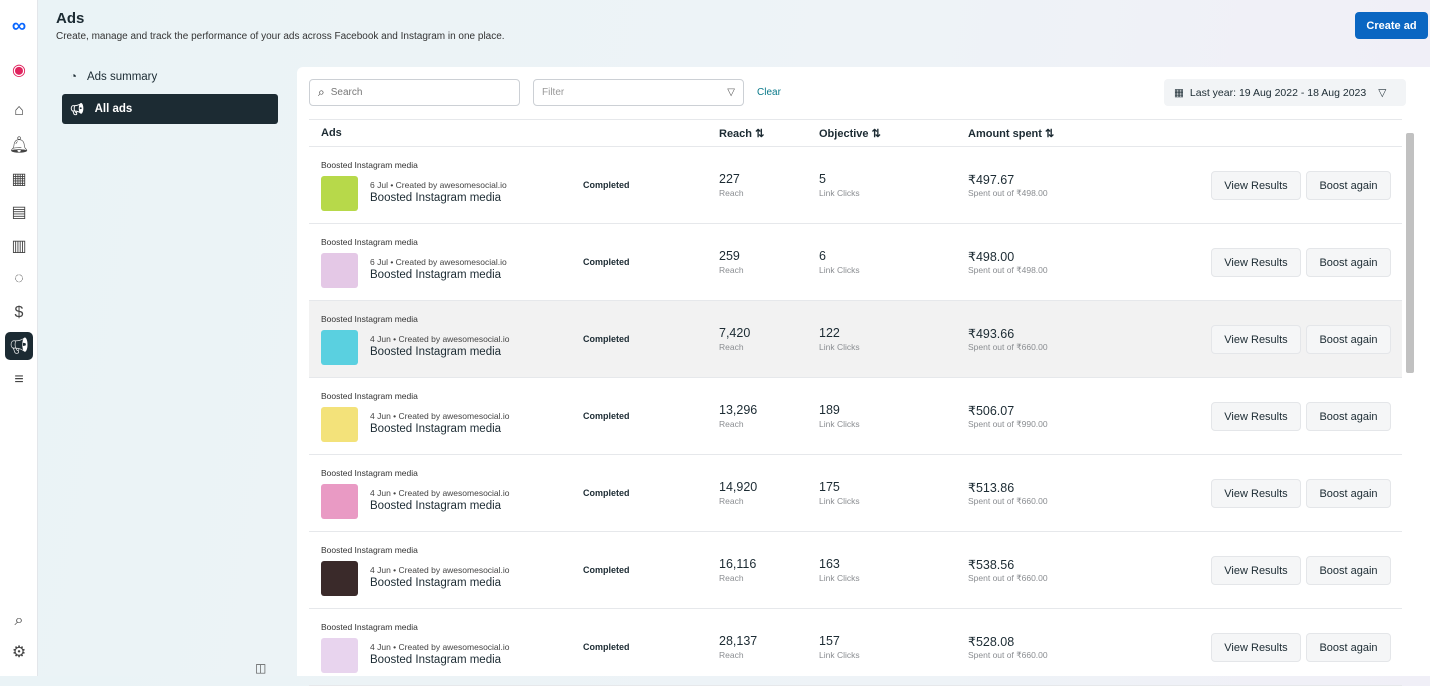  Describe the element at coordinates (1008, 424) in the screenshot. I see `budget-label: Spent out of ₹990.00` at that location.